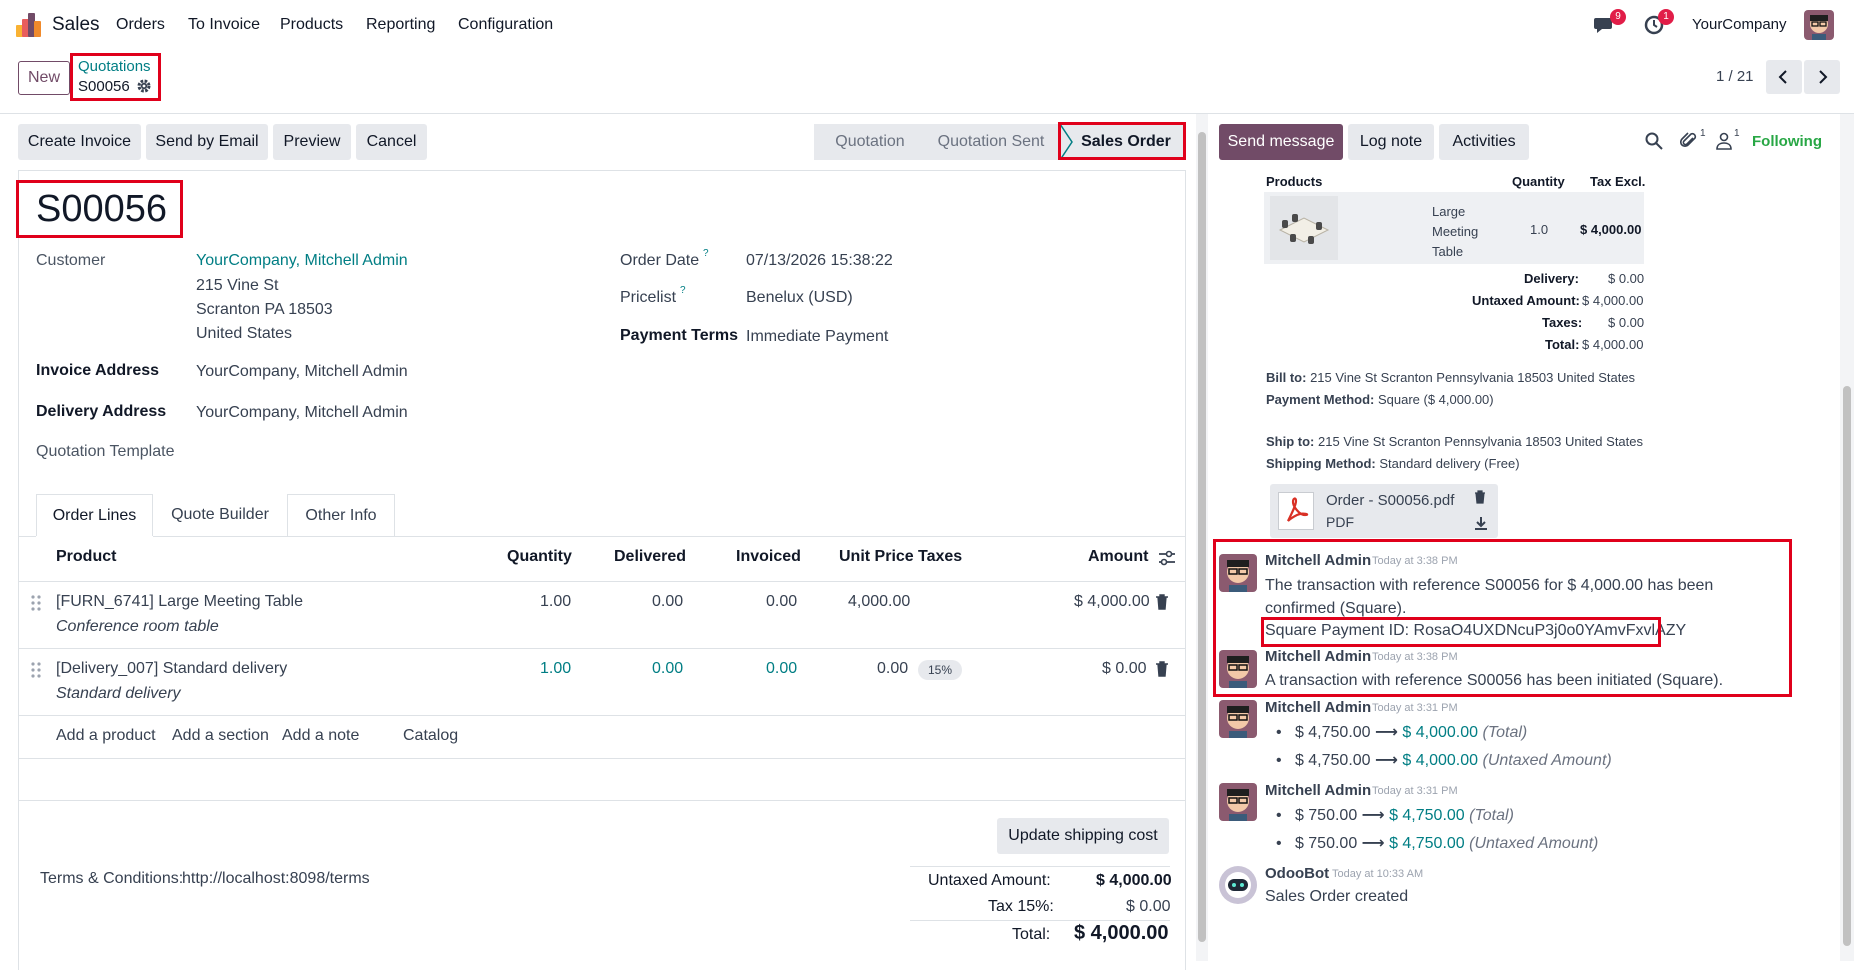 The width and height of the screenshot is (1854, 970). I want to click on invoice-address-value: YourCompany, Mitchell Admin, so click(302, 372).